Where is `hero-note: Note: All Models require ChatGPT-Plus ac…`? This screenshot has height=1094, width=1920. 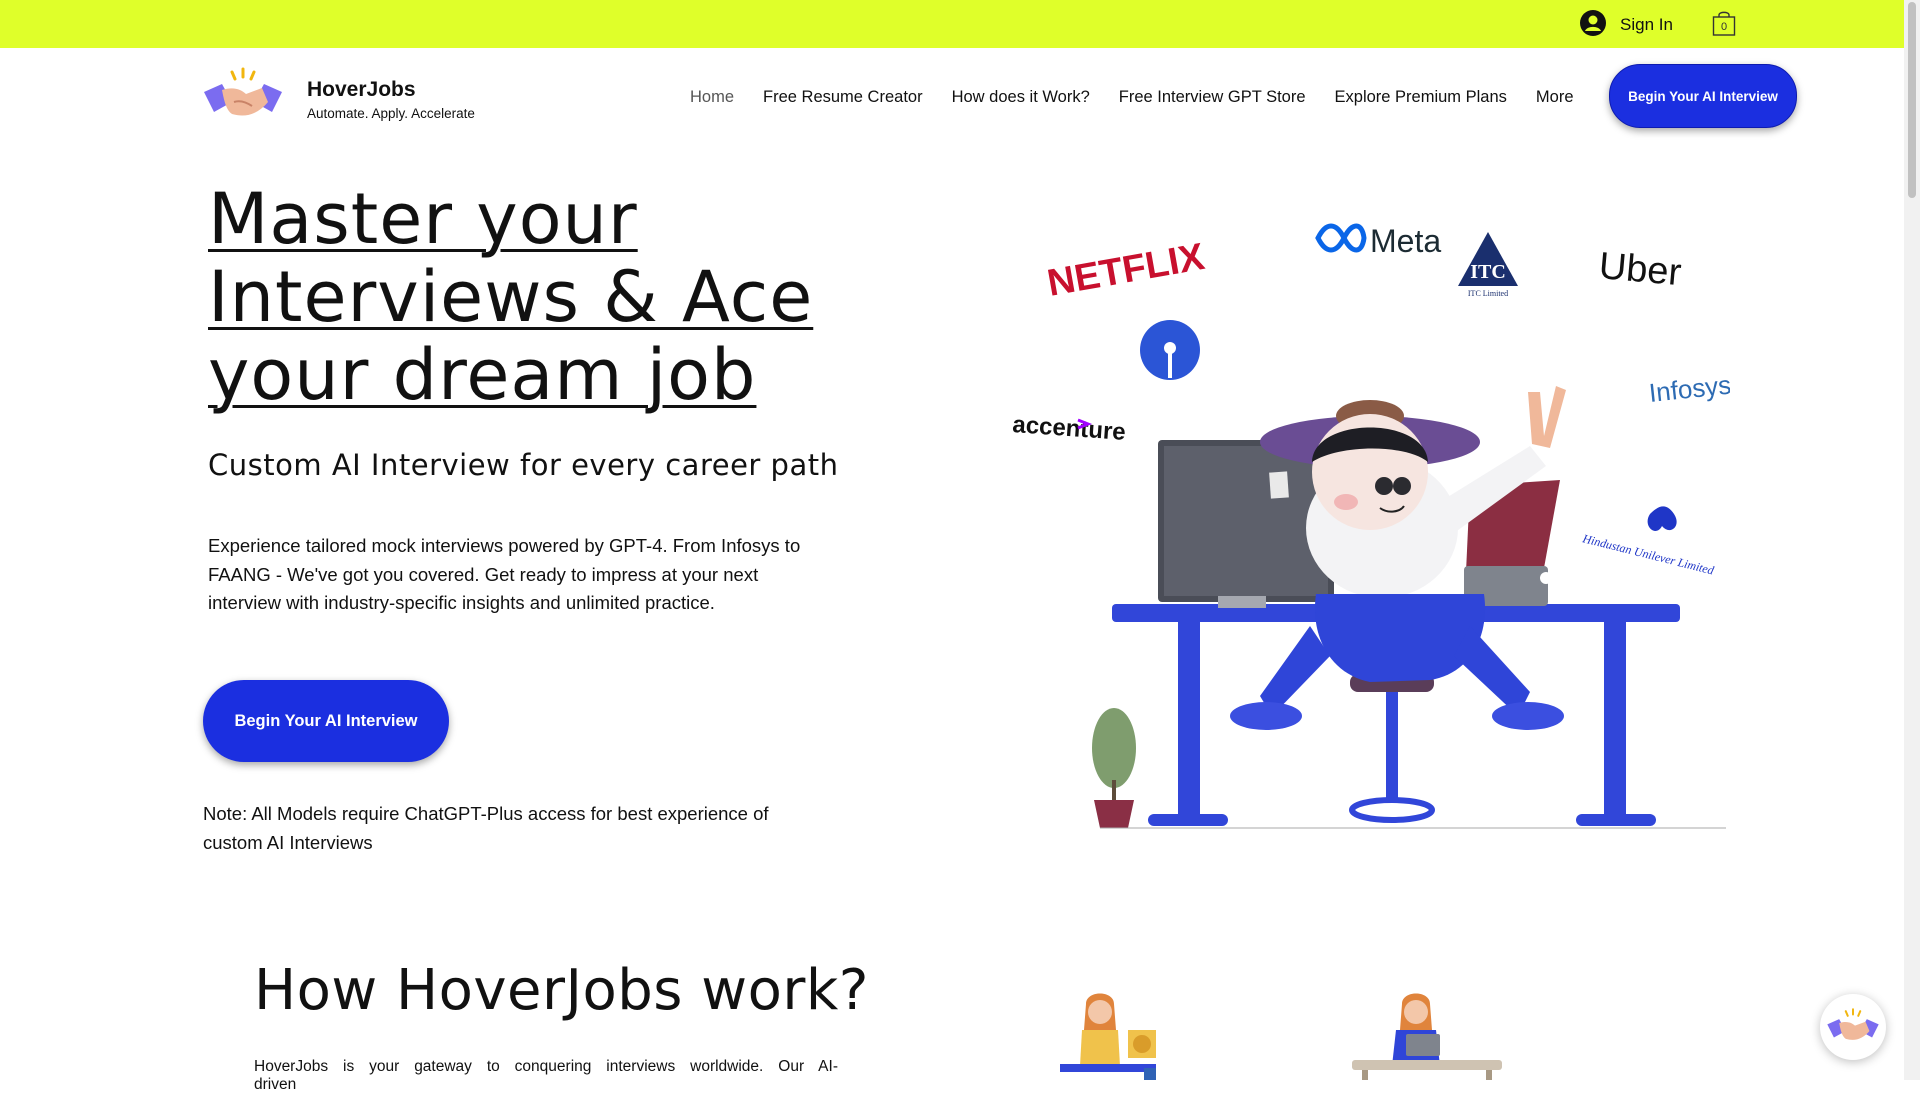 hero-note: Note: All Models require ChatGPT-Plus ac… is located at coordinates (486, 828).